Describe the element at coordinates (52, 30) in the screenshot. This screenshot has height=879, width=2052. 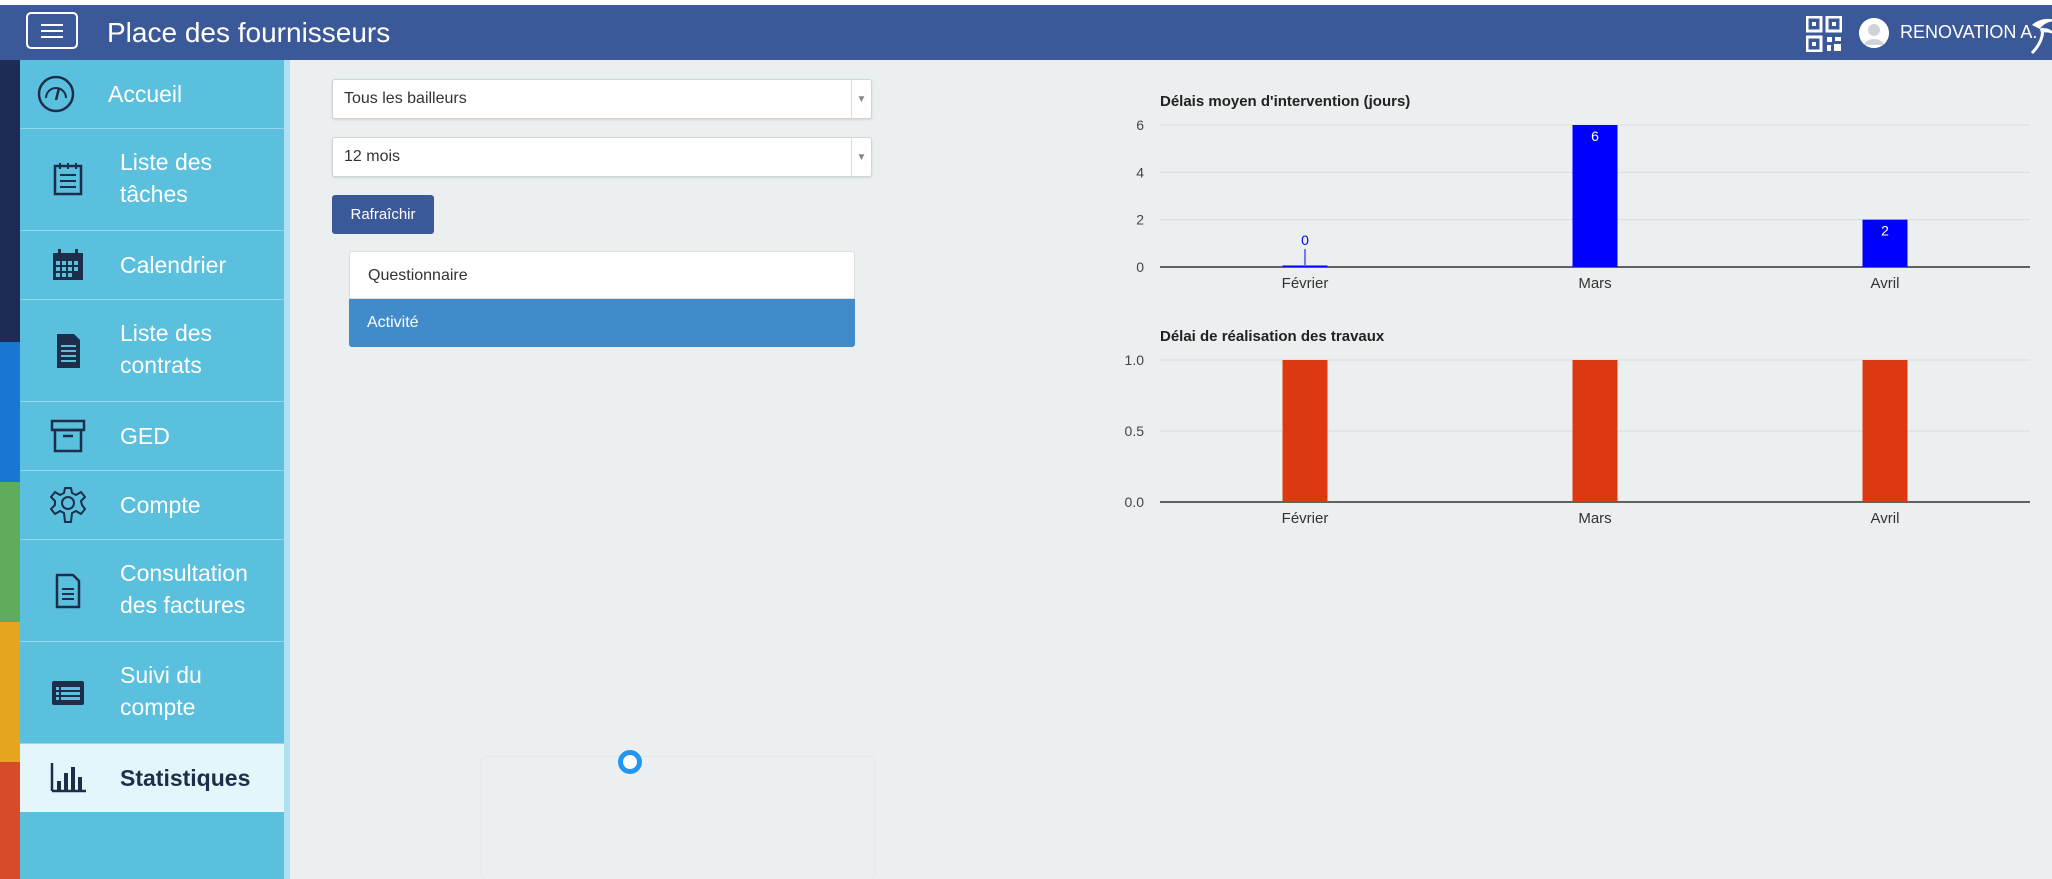
I see `hamburger-menu-button` at that location.